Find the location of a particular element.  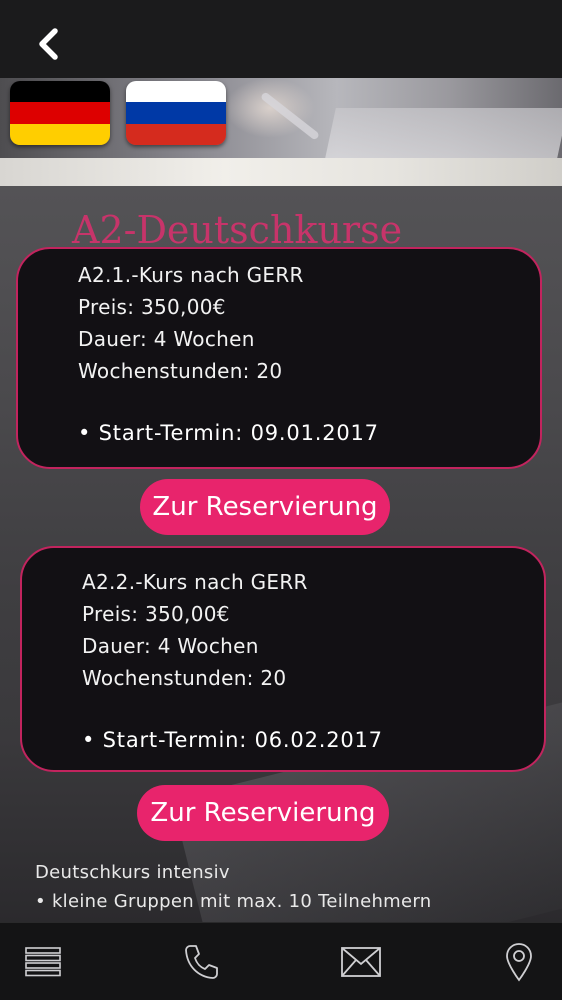

page-title: A2-Deutschkurse is located at coordinates (237, 230).